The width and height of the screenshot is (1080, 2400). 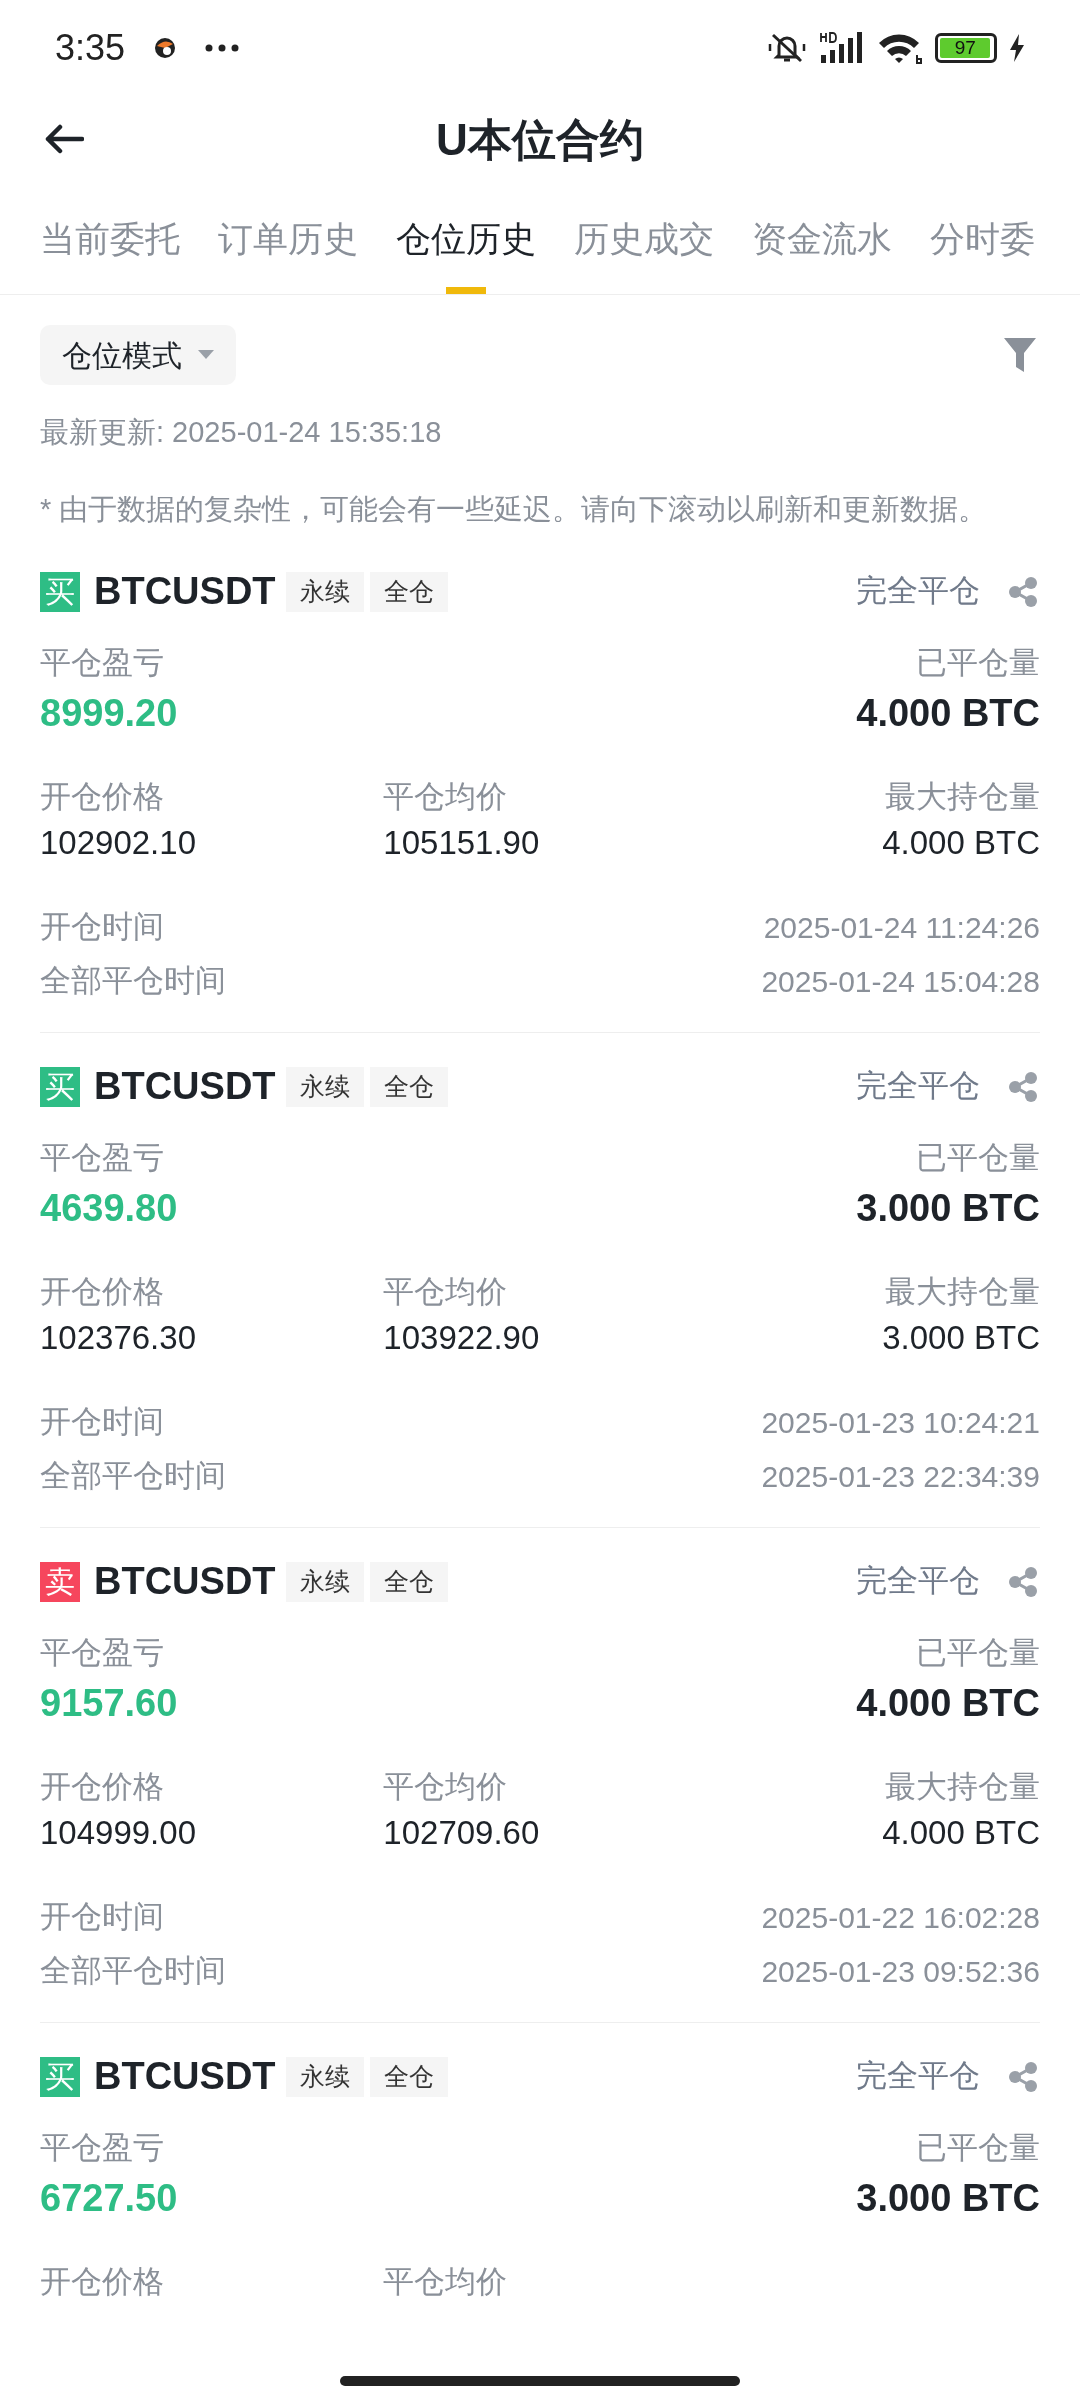 I want to click on average-close-price: 102709.60, so click(x=461, y=1832).